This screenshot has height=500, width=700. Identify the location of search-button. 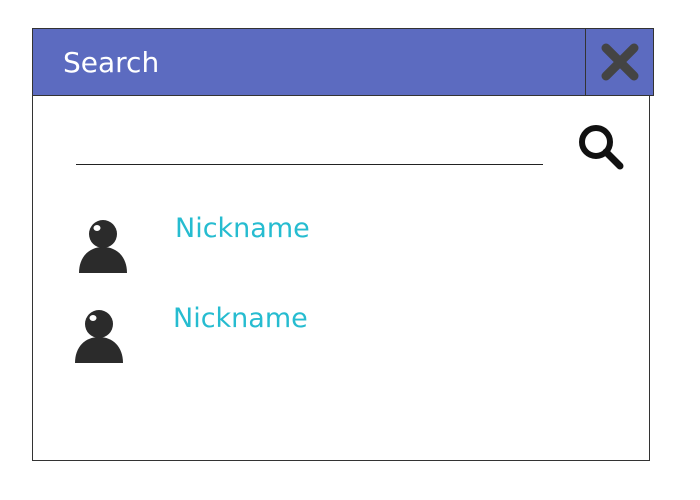
(601, 147).